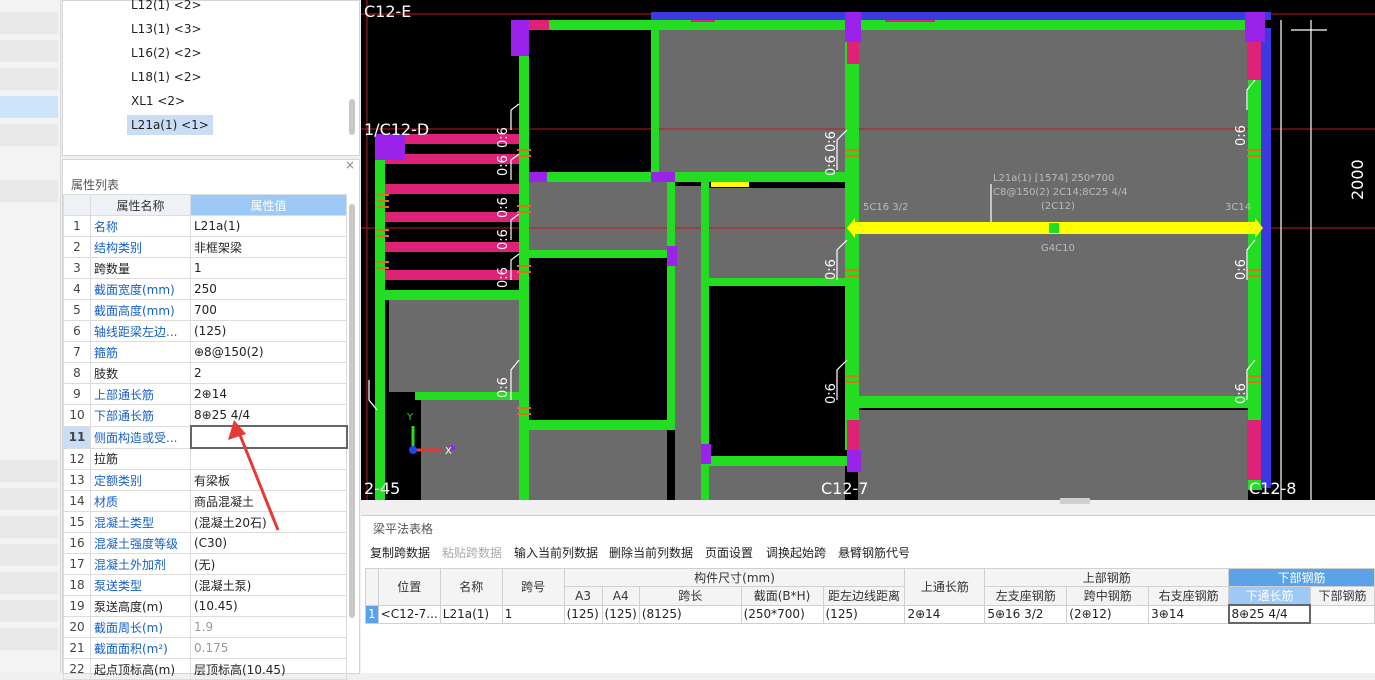  Describe the element at coordinates (533, 614) in the screenshot. I see `cell-span: 1` at that location.